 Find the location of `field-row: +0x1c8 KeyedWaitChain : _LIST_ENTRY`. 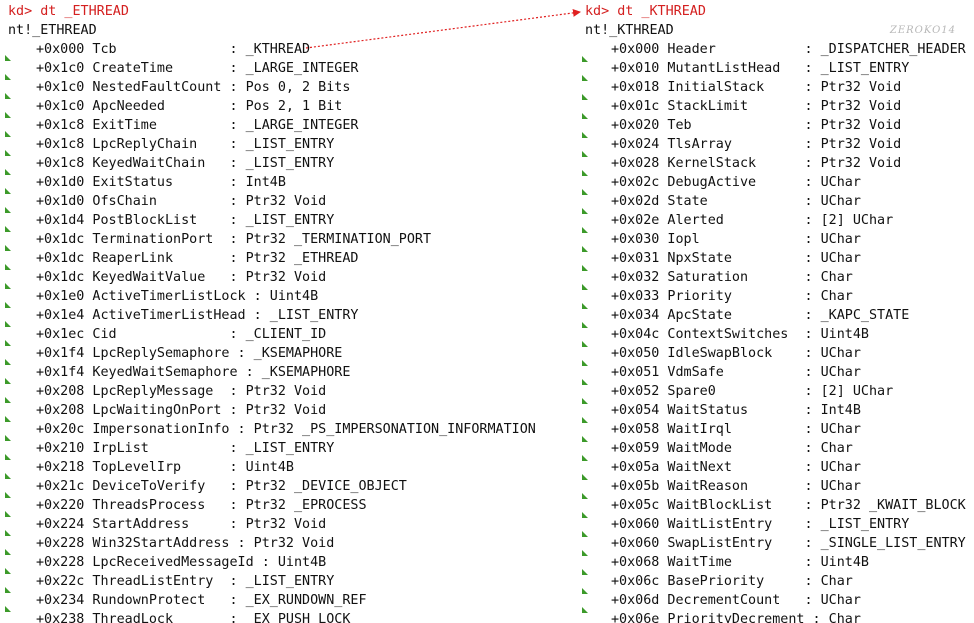

field-row: +0x1c8 KeyedWaitChain : _LIST_ENTRY is located at coordinates (285, 164).